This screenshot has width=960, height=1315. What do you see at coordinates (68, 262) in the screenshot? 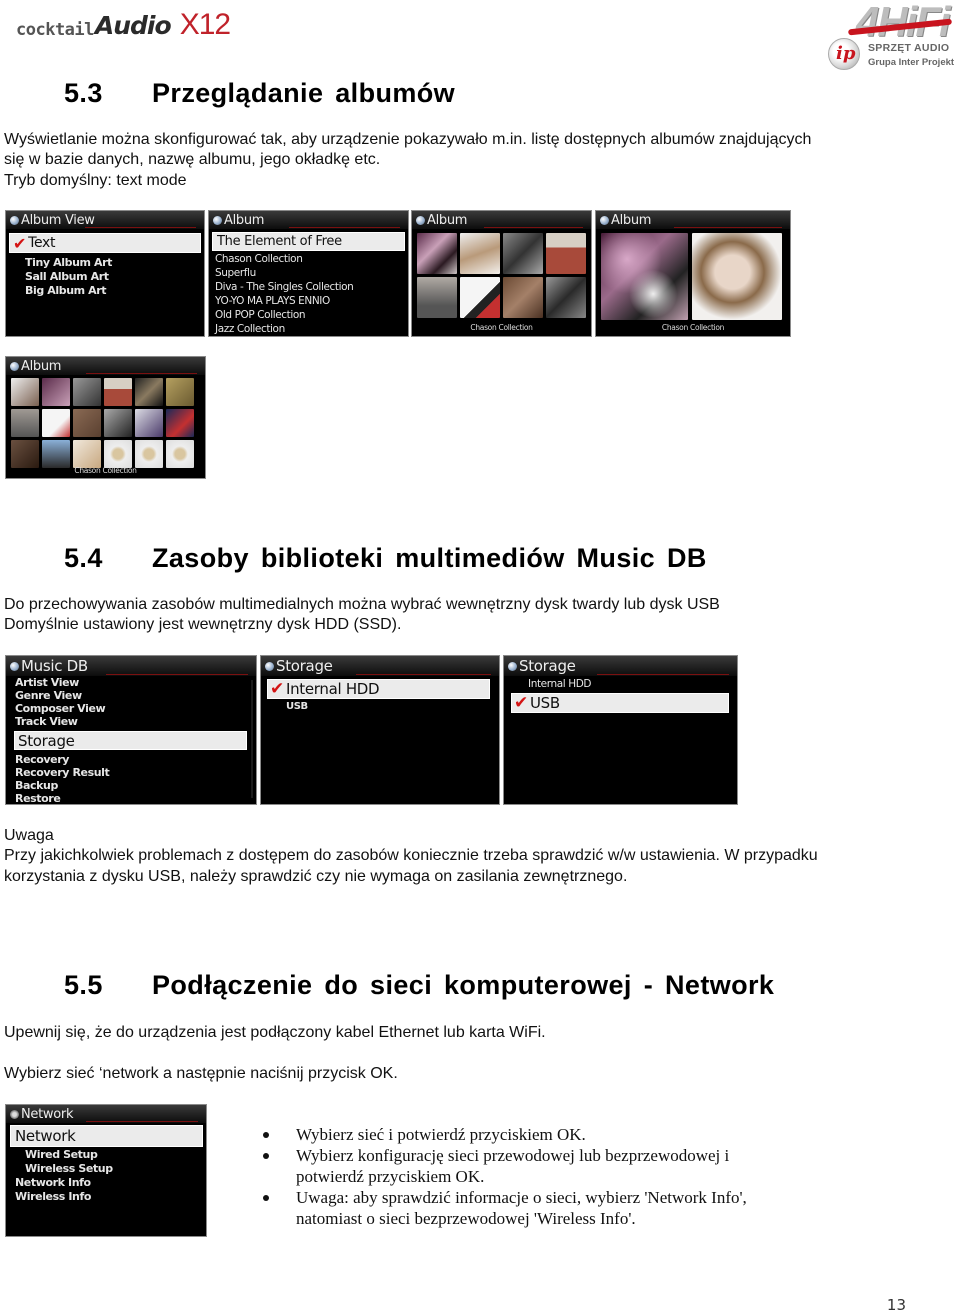
I see `menu-item: Tiny Album Art` at bounding box center [68, 262].